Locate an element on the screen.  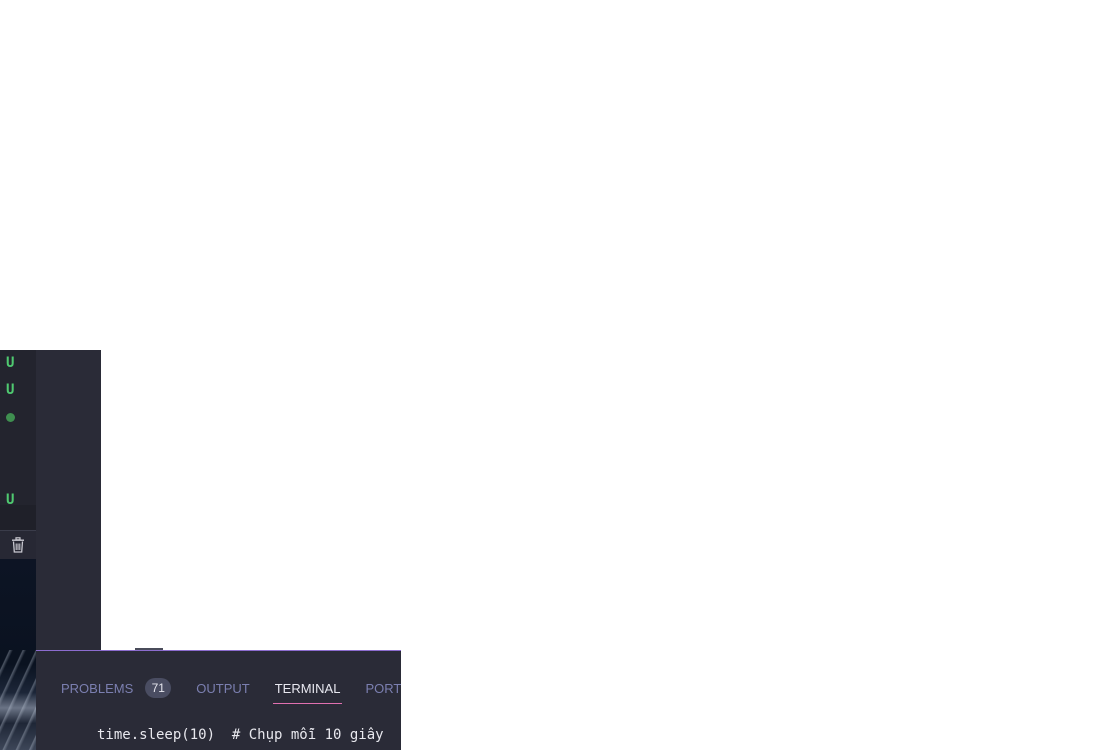
problems-count-badge: 71 is located at coordinates (158, 688).